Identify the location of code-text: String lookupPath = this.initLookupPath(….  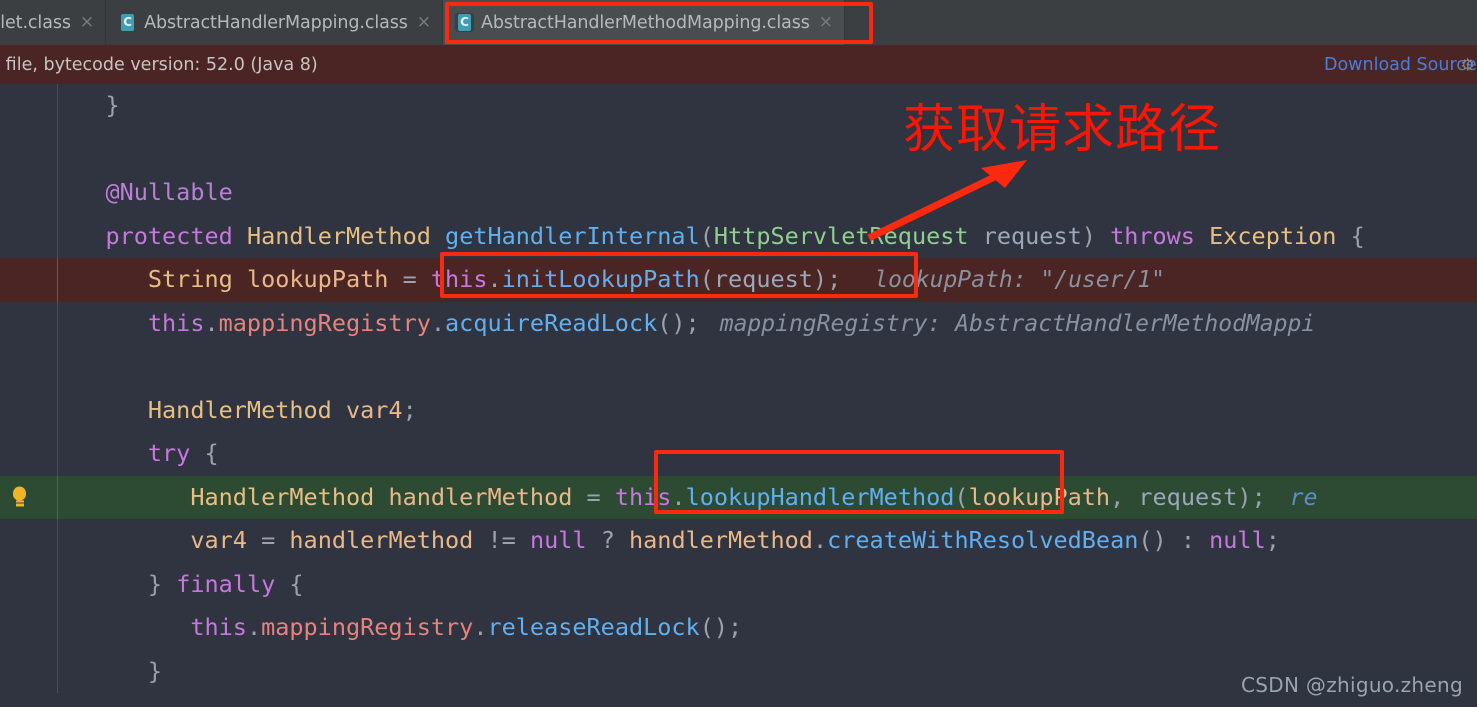
(656, 279).